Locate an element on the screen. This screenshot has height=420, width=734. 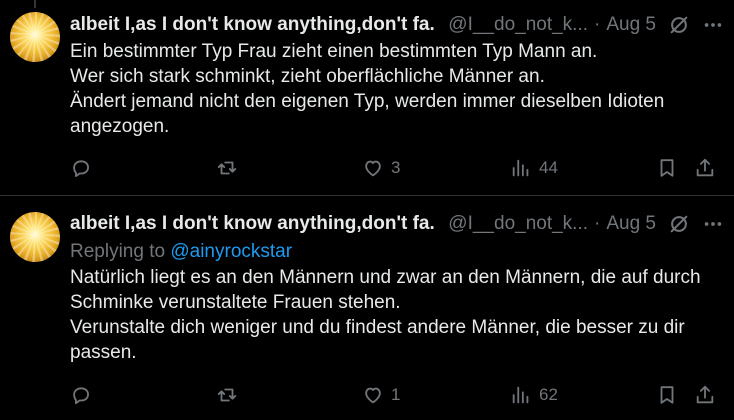
like-button: 3 is located at coordinates (381, 168).